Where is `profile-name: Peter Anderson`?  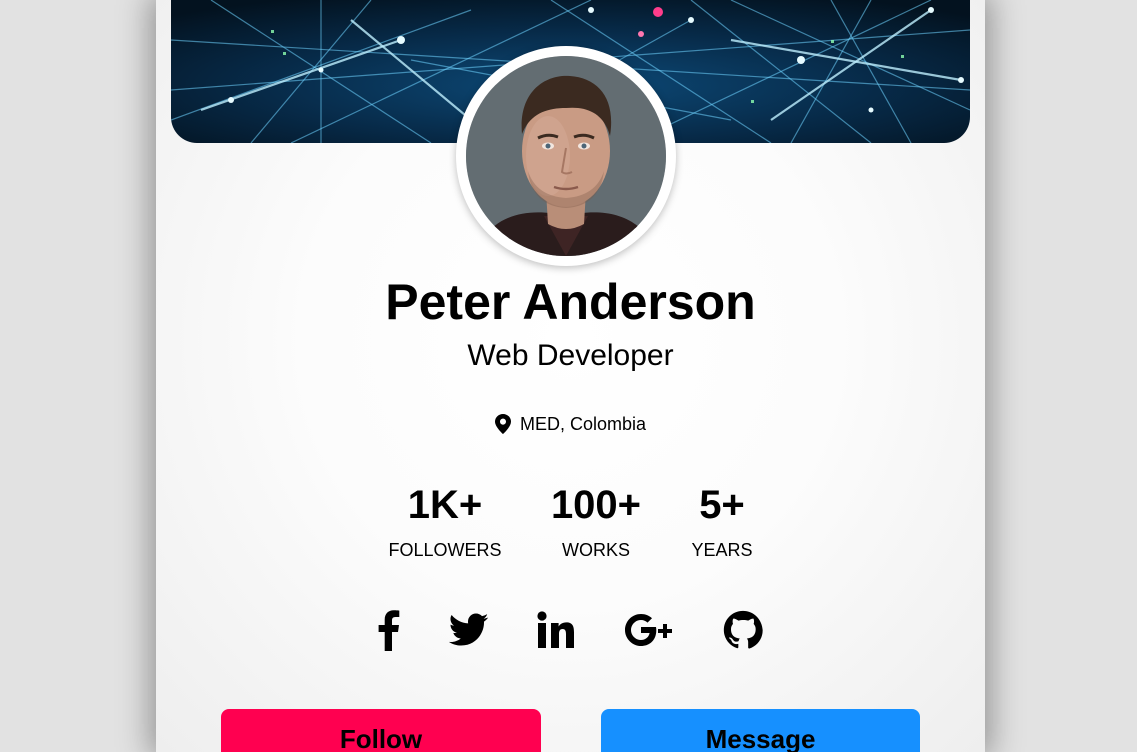
profile-name: Peter Anderson is located at coordinates (570, 302).